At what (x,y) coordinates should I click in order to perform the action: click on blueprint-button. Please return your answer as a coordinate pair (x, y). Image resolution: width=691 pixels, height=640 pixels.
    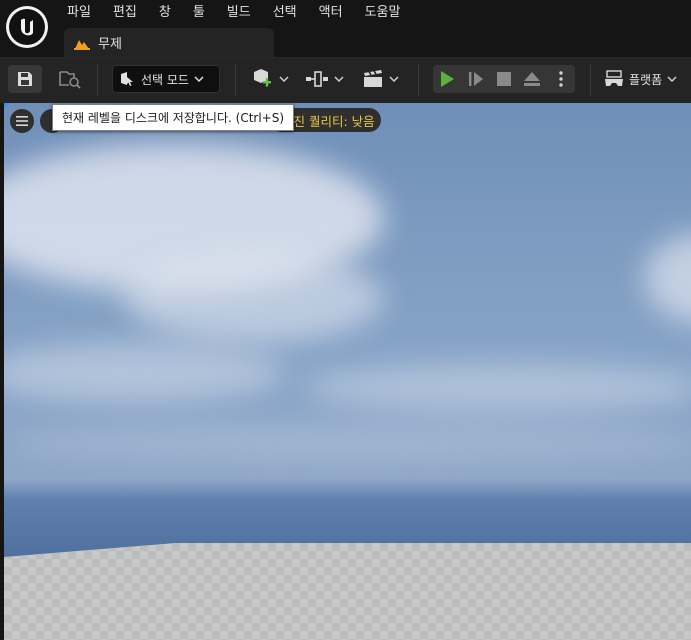
    Looking at the image, I should click on (324, 79).